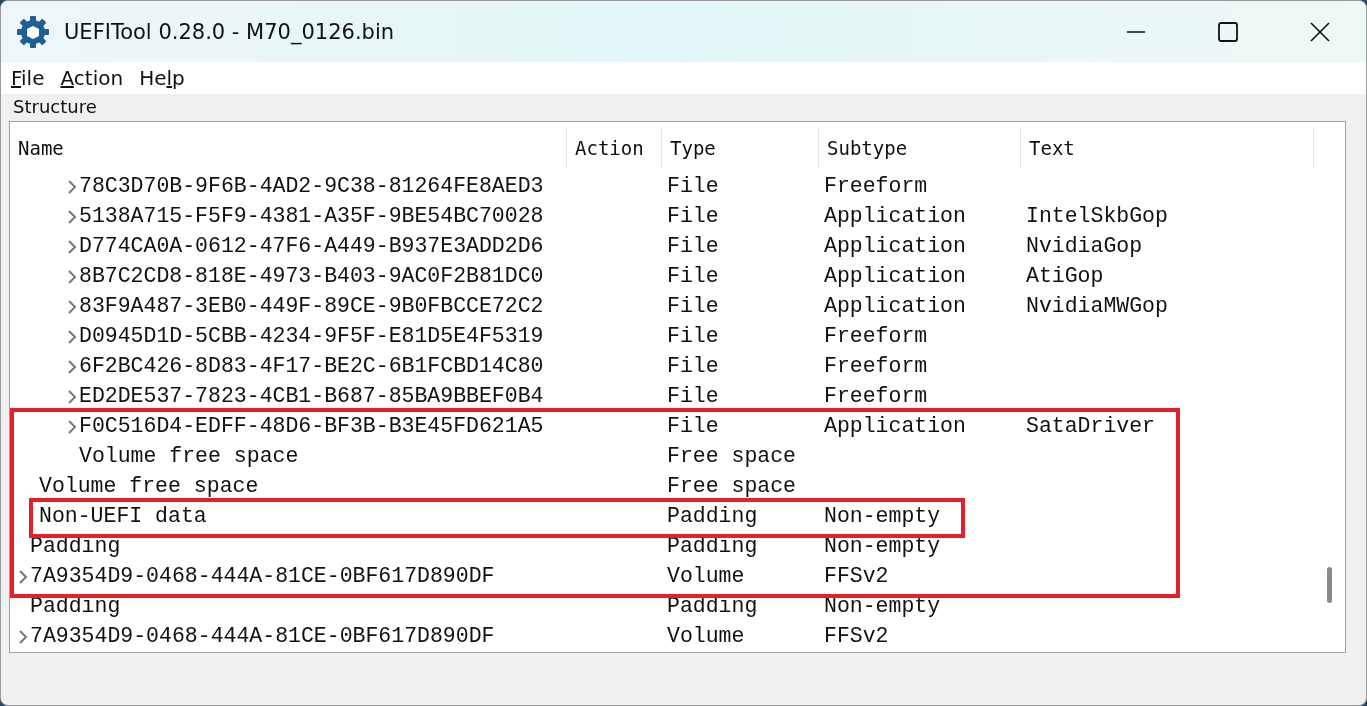  I want to click on column-header: Subtype, so click(920, 148).